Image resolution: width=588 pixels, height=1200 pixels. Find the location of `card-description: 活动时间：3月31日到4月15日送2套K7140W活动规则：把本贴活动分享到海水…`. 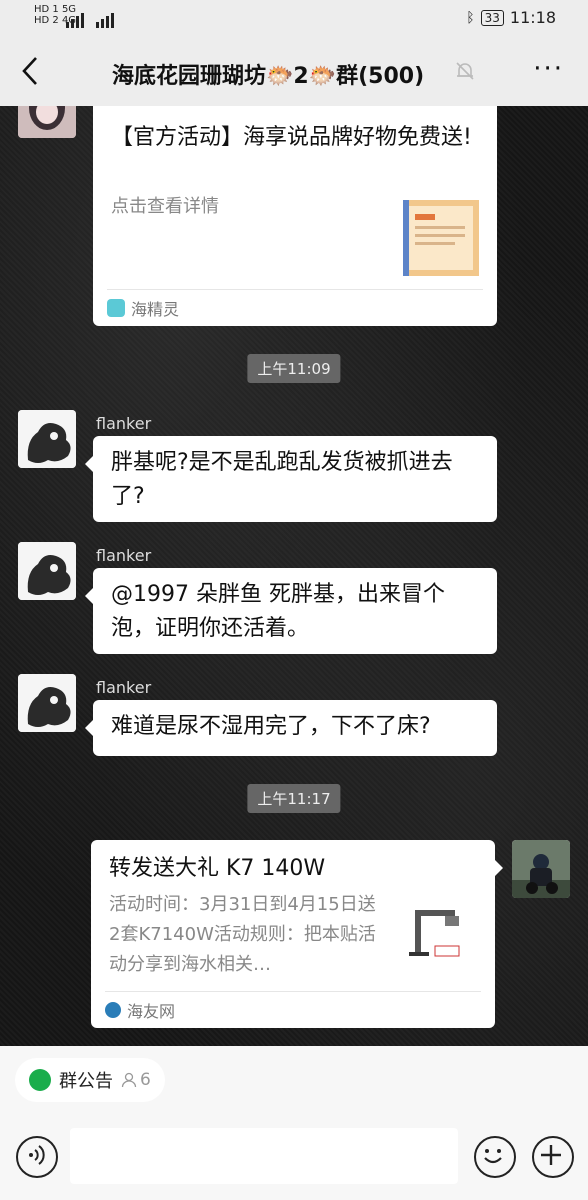

card-description: 活动时间：3月31日到4月15日送2套K7140W活动规则：把本贴活动分享到海水… is located at coordinates (242, 934).